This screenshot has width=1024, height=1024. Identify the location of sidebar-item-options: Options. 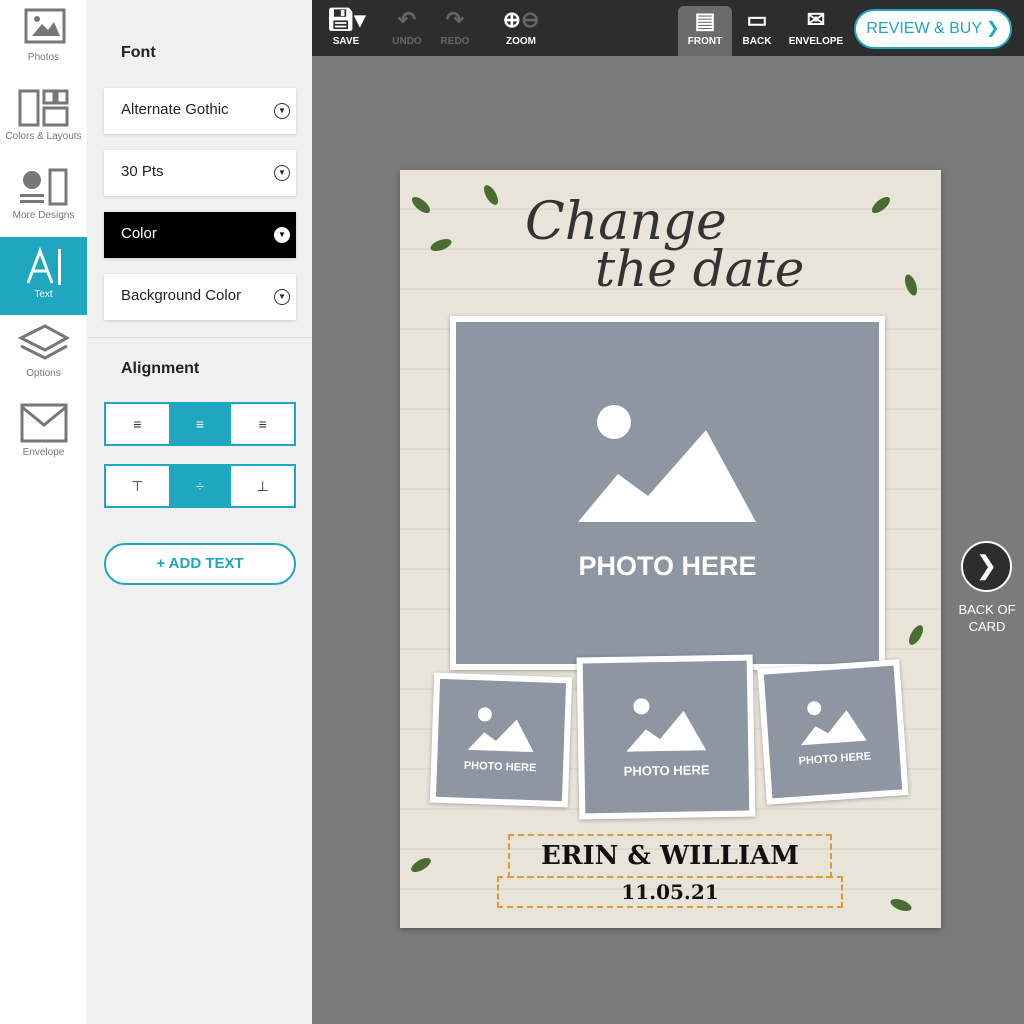
(43, 355).